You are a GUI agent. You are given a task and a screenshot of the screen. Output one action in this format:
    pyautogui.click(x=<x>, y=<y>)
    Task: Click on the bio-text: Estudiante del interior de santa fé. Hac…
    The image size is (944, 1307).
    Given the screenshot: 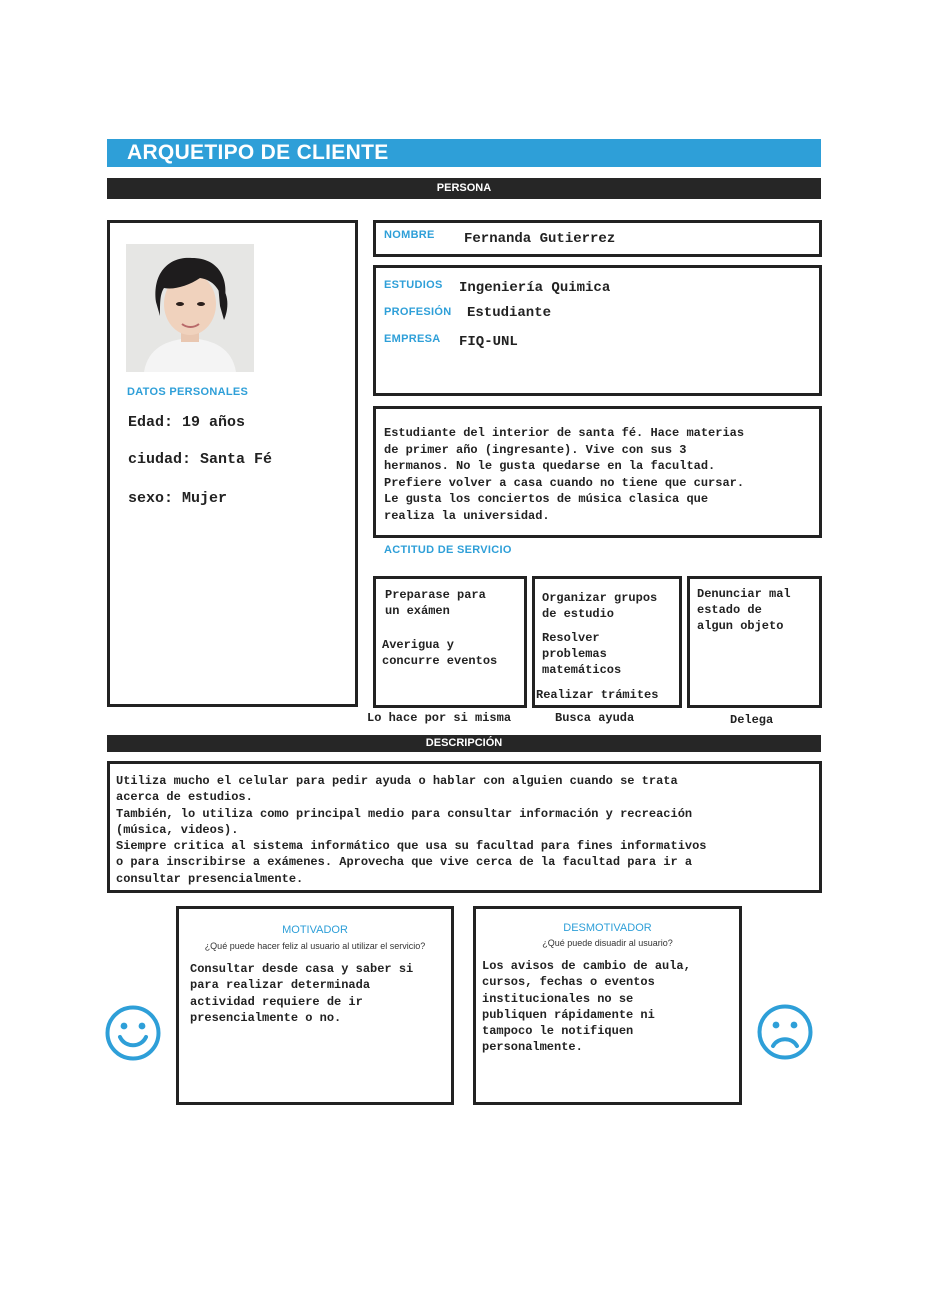 What is the action you would take?
    pyautogui.click(x=600, y=474)
    